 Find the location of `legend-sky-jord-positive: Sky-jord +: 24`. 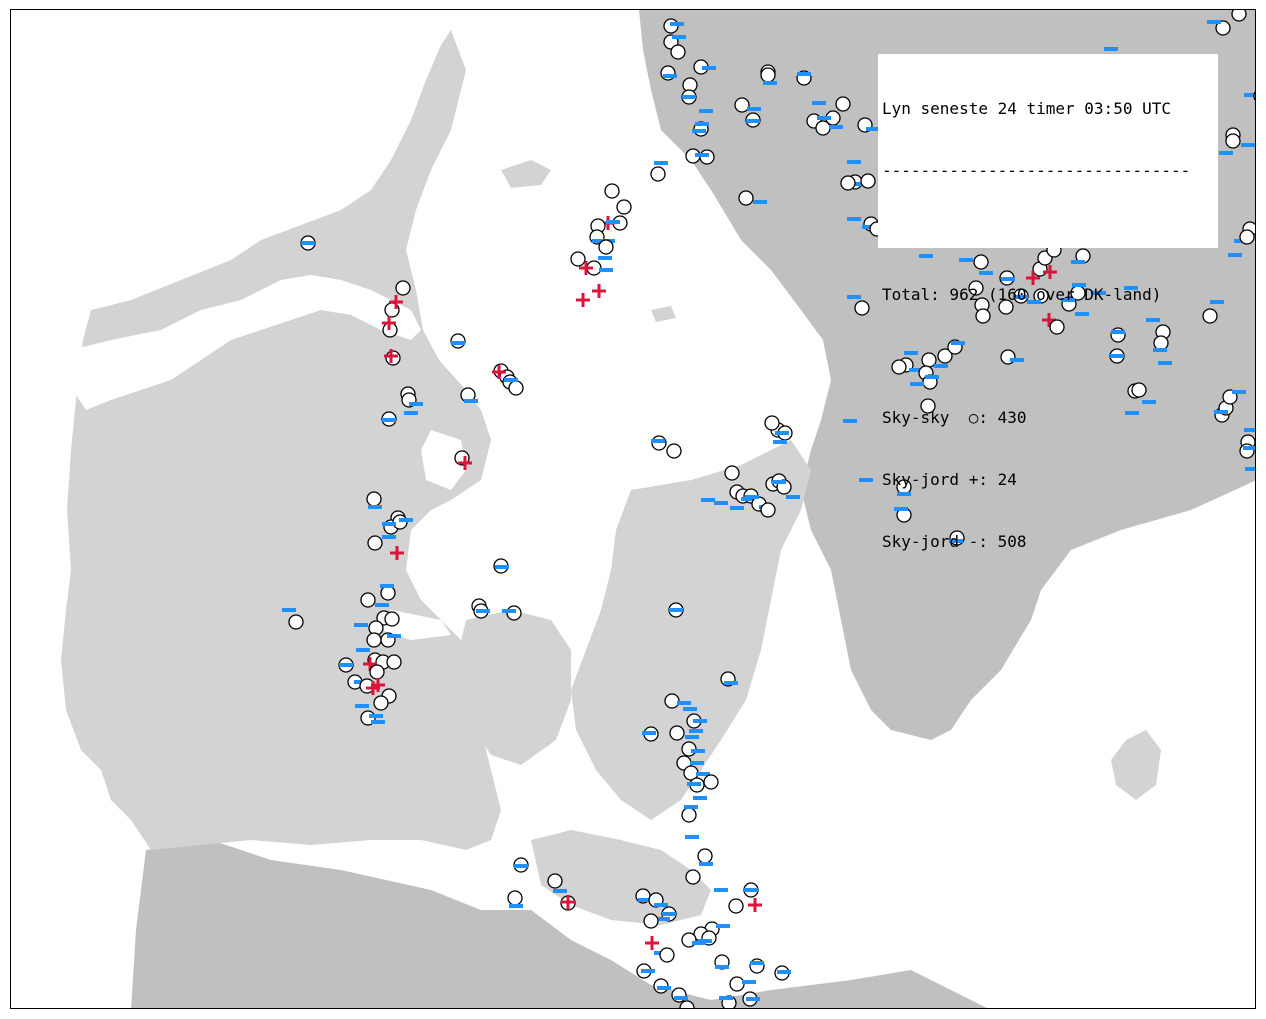

legend-sky-jord-positive: Sky-jord +: 24 is located at coordinates (949, 479).